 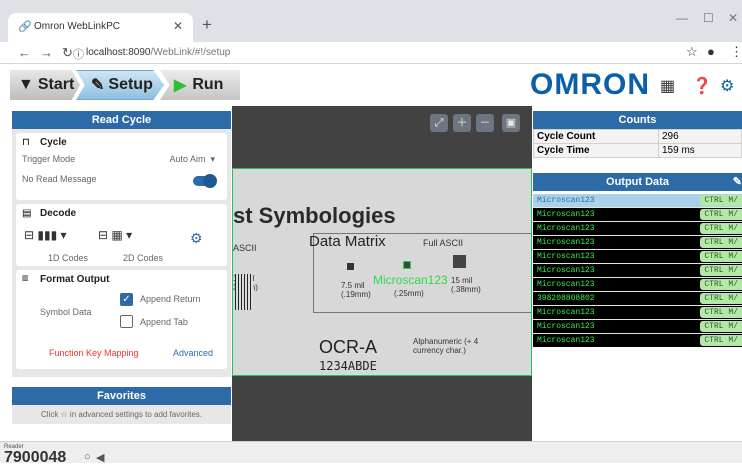 I want to click on 1d-codes-control: ⊟ ▮▮▮ ▾, so click(x=45, y=235).